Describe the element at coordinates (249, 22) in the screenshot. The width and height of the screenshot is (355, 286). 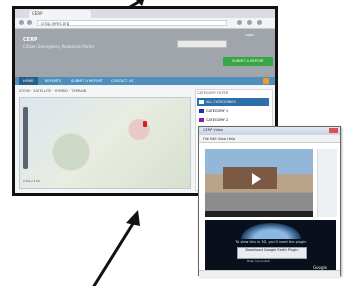
I see `extension-icon` at that location.